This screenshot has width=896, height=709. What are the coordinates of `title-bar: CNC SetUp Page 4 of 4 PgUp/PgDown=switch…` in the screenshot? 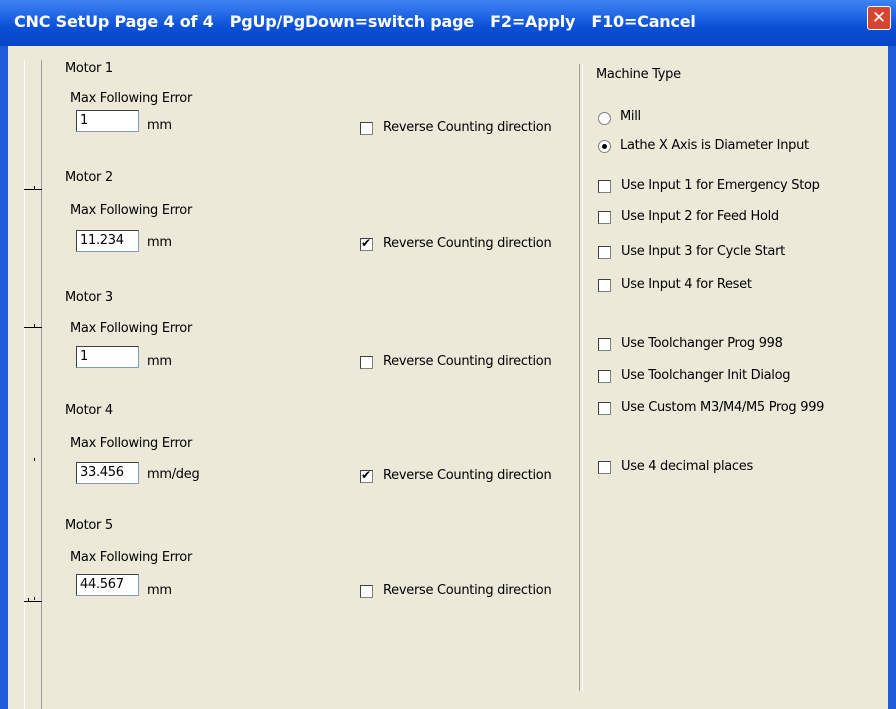 It's located at (448, 23).